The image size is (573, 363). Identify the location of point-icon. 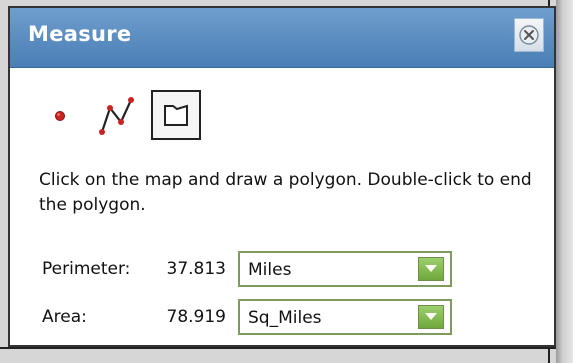
(60, 116).